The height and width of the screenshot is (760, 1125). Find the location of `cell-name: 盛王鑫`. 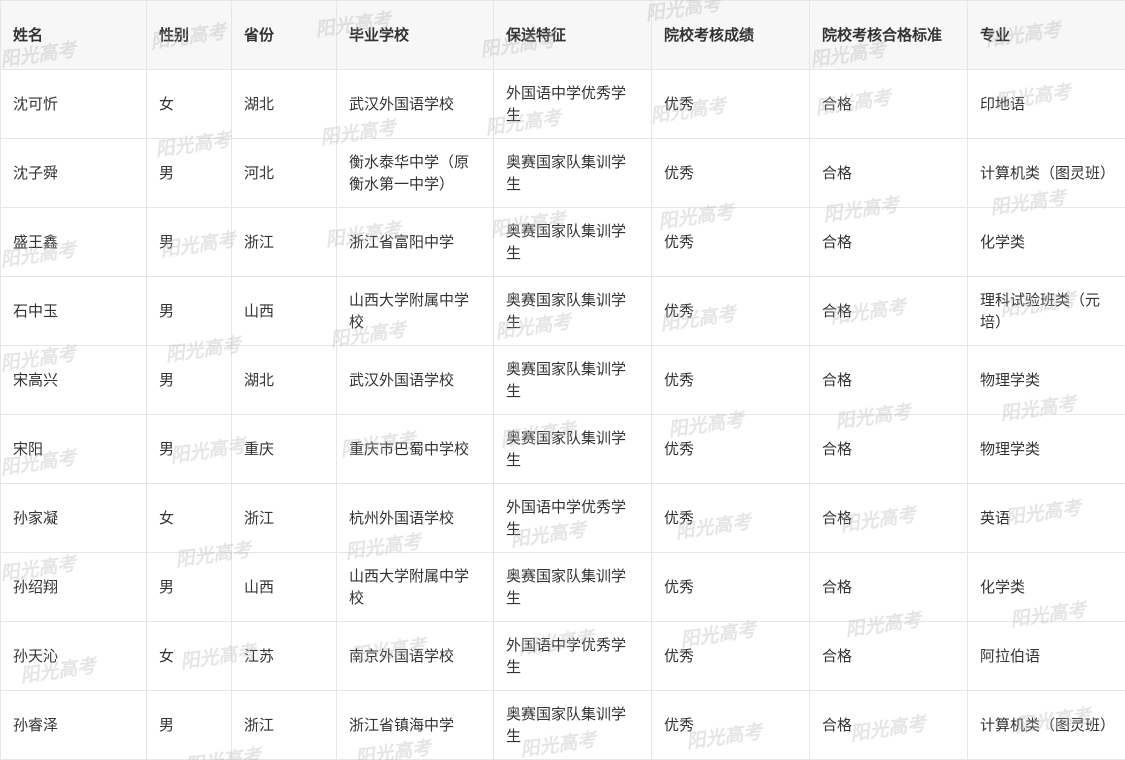

cell-name: 盛王鑫 is located at coordinates (73, 242).